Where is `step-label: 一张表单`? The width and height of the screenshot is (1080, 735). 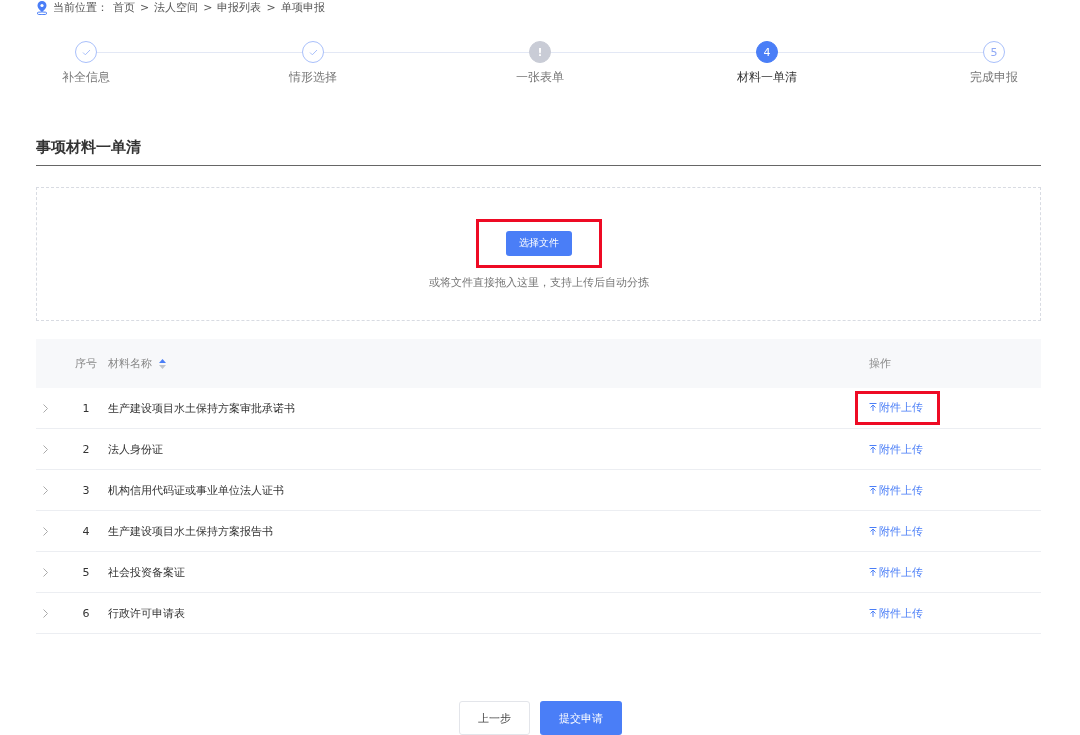 step-label: 一张表单 is located at coordinates (540, 78).